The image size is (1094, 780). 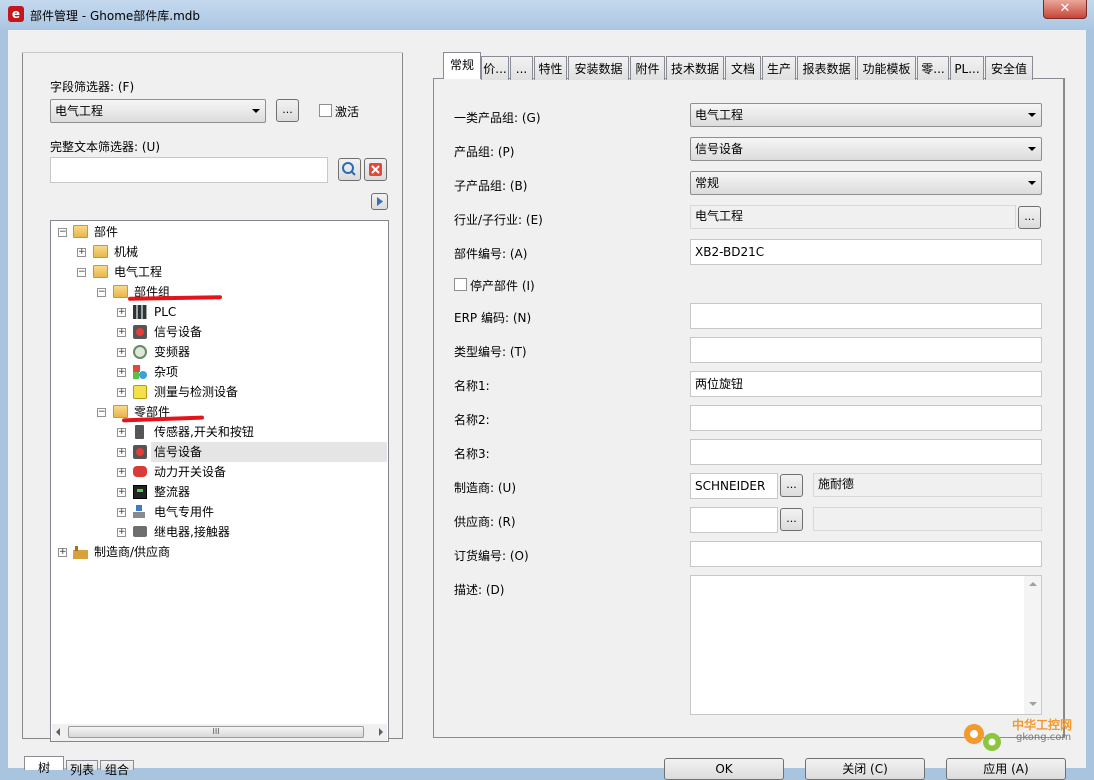 I want to click on tree-item-relay: 继电器,接触器, so click(x=192, y=532).